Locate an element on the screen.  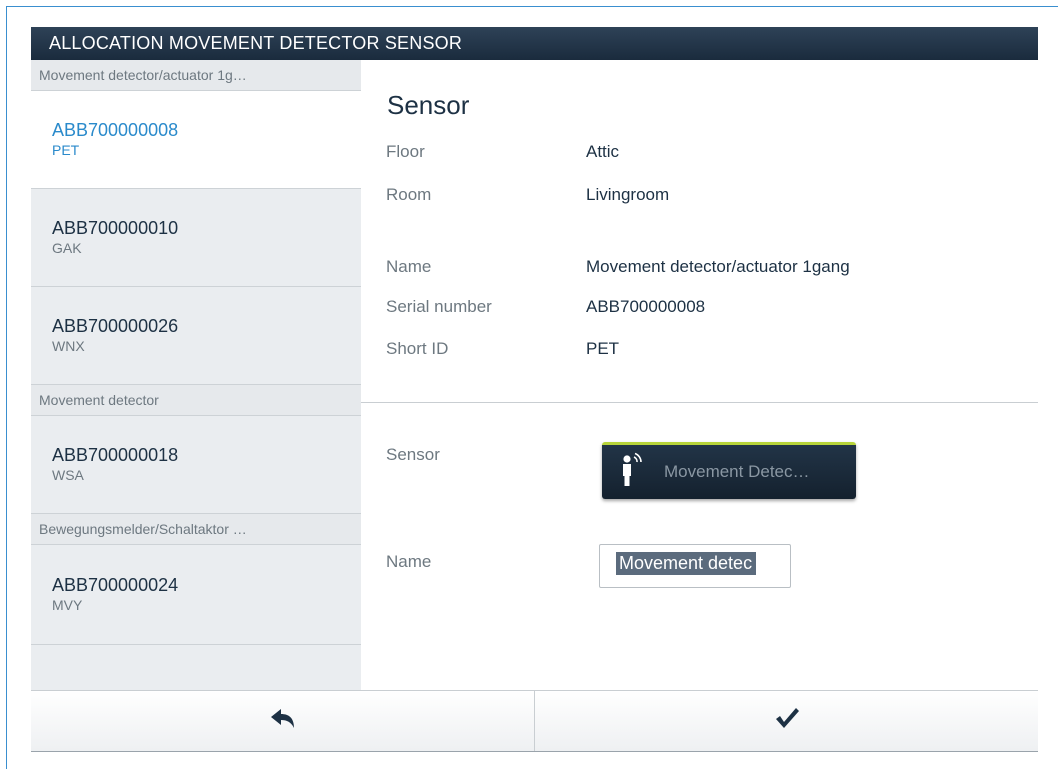
short-id-label: Short ID is located at coordinates (417, 348).